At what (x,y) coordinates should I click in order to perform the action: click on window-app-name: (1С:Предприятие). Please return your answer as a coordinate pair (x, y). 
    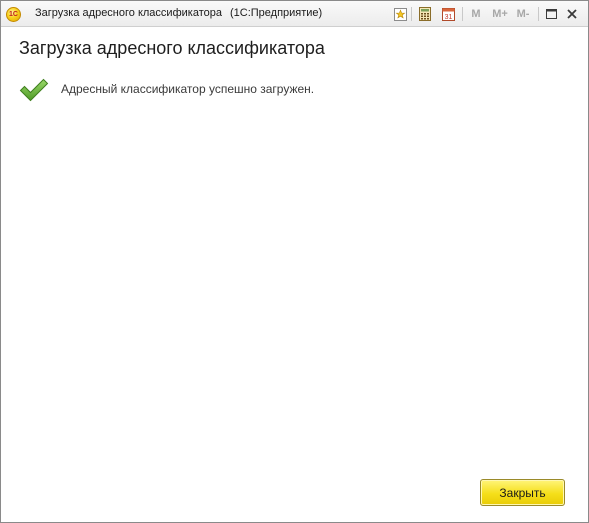
    Looking at the image, I should click on (276, 13).